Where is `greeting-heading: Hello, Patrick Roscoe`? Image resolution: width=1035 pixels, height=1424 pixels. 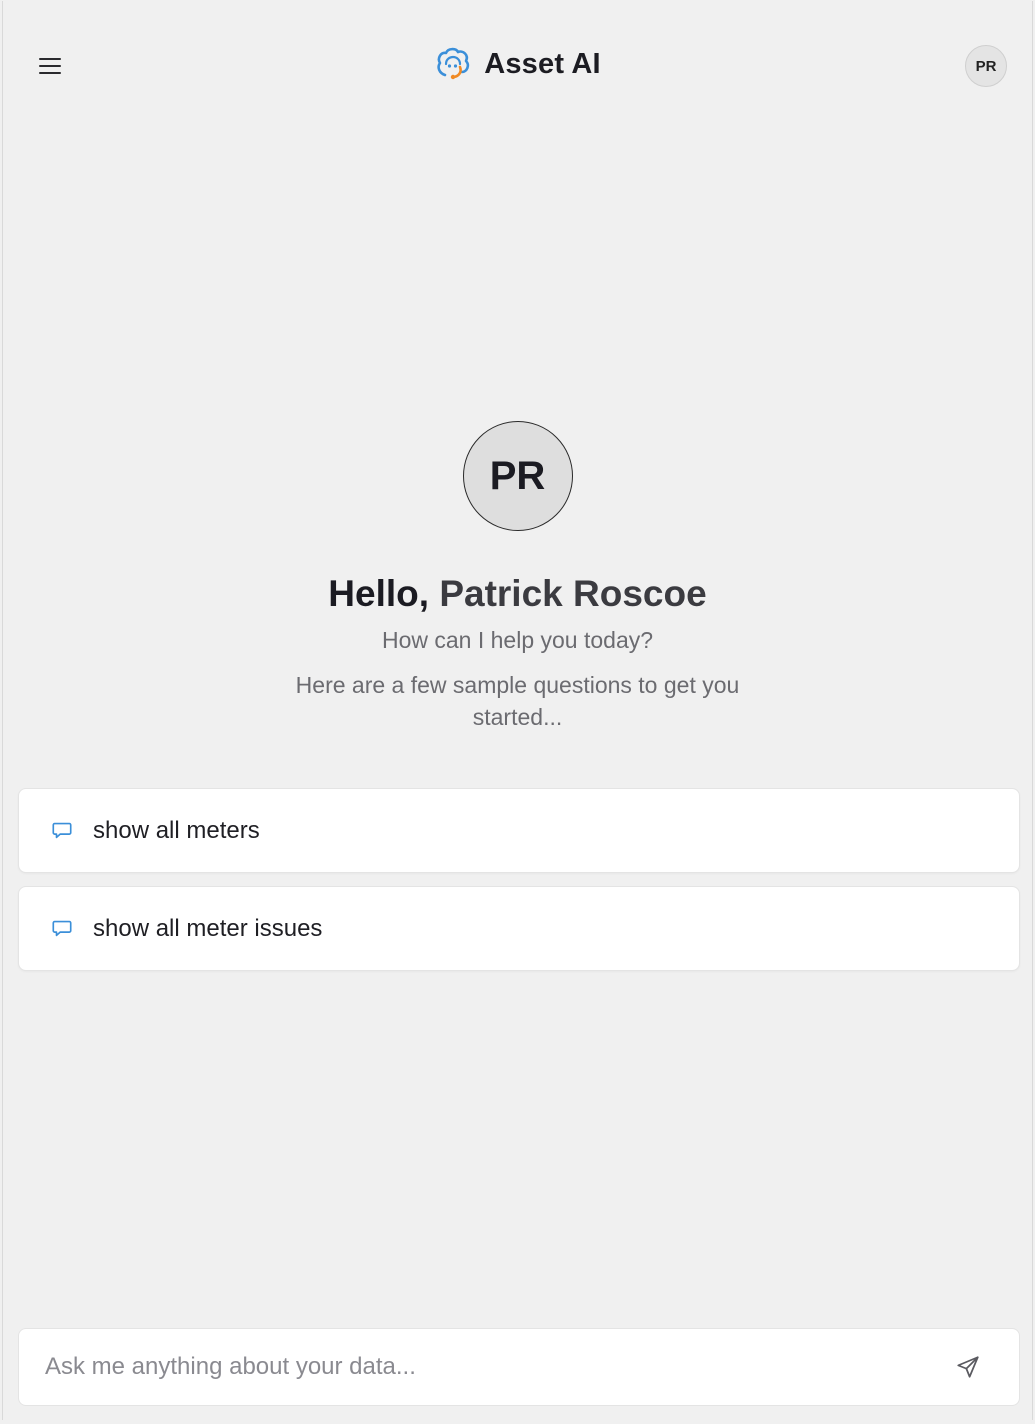
greeting-heading: Hello, Patrick Roscoe is located at coordinates (517, 594).